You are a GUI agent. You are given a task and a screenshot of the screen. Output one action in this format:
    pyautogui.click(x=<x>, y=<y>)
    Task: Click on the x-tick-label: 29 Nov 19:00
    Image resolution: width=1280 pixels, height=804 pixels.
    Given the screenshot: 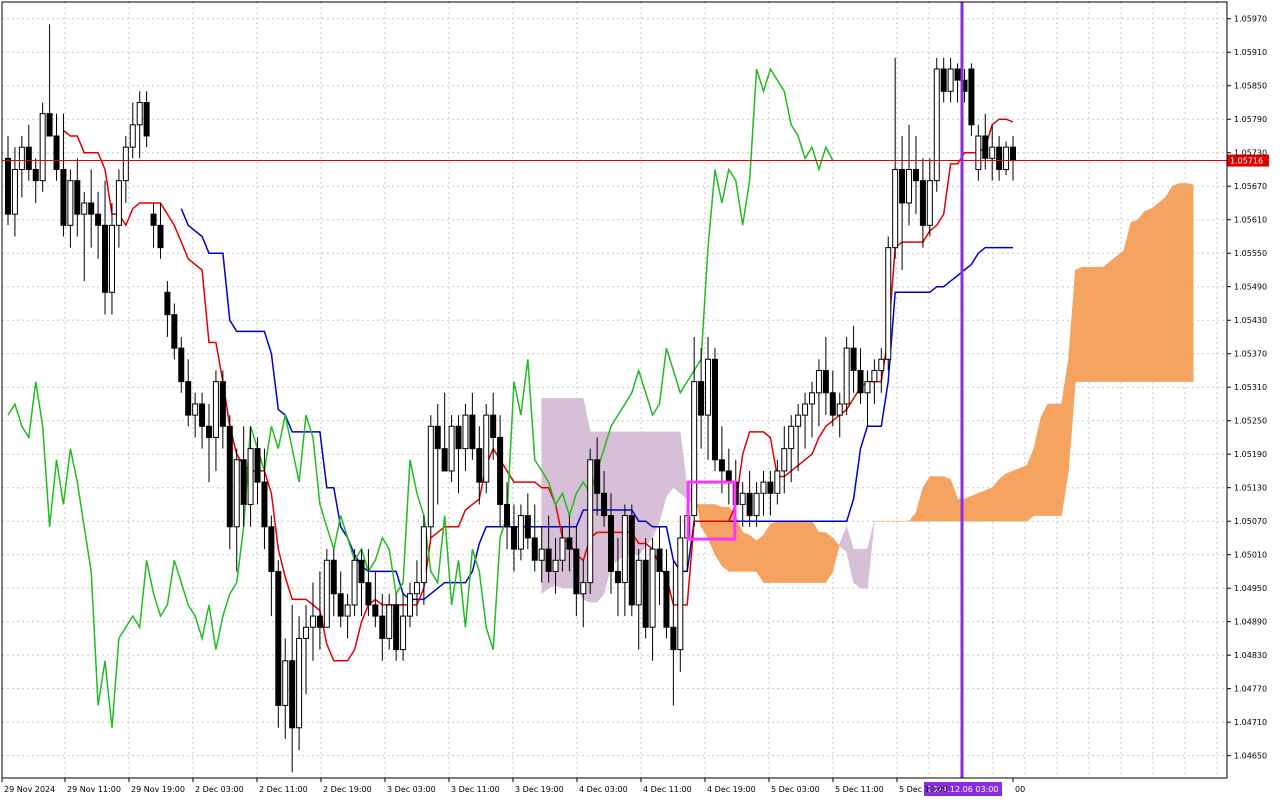 What is the action you would take?
    pyautogui.click(x=158, y=789)
    